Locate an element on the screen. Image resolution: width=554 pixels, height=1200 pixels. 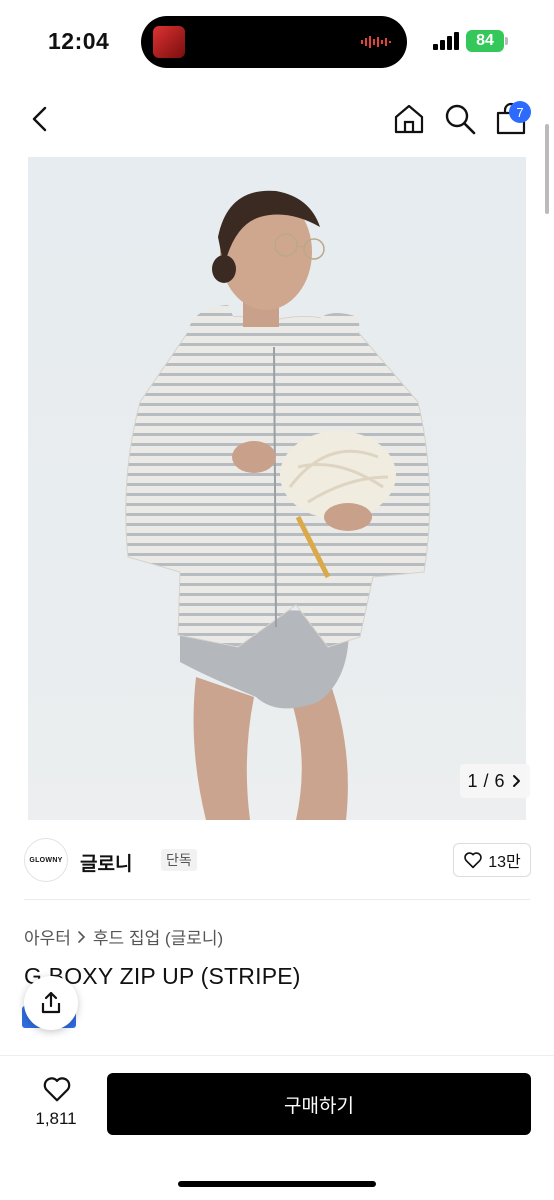
breadcrumb-item: 후드 집업 (글로니) is located at coordinates (158, 936).